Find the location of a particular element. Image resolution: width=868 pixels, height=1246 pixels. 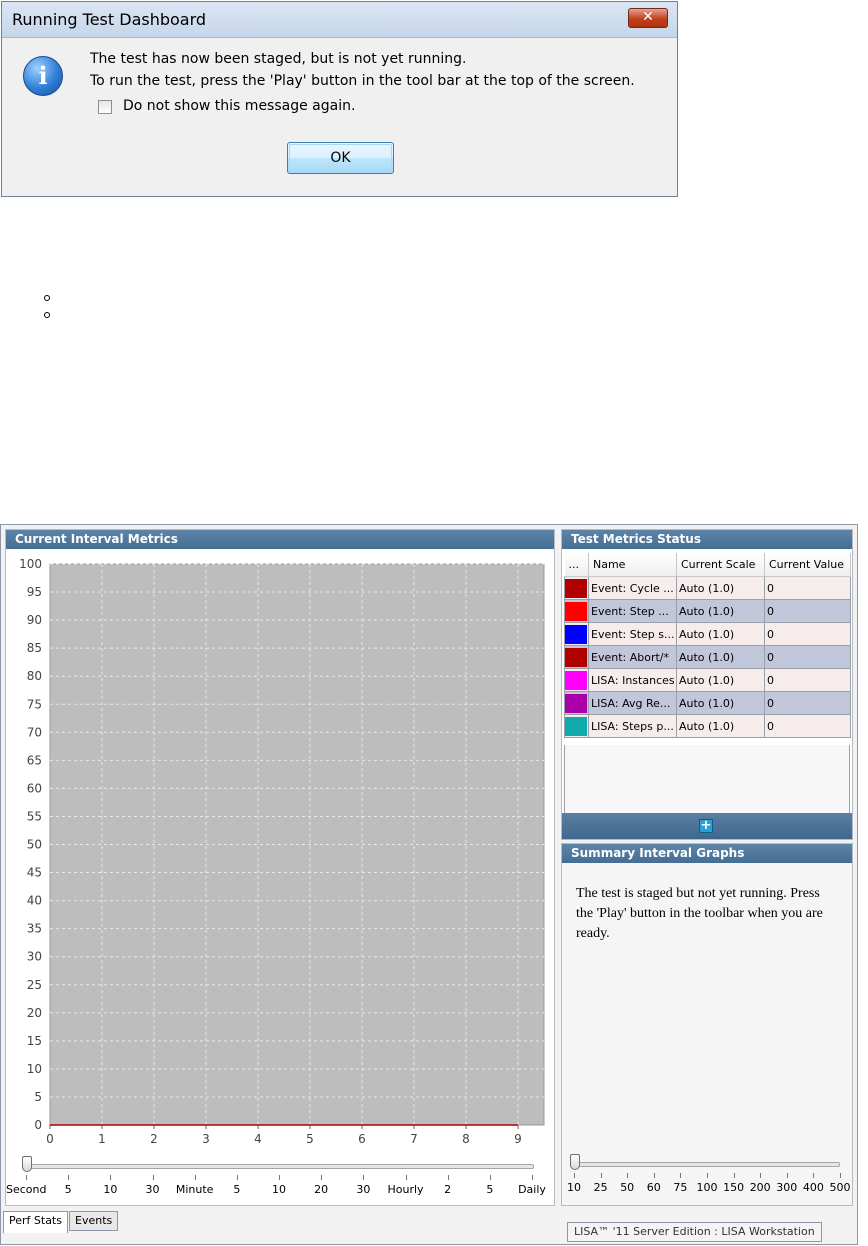

y-tick-label: 70 is located at coordinates (34, 732).